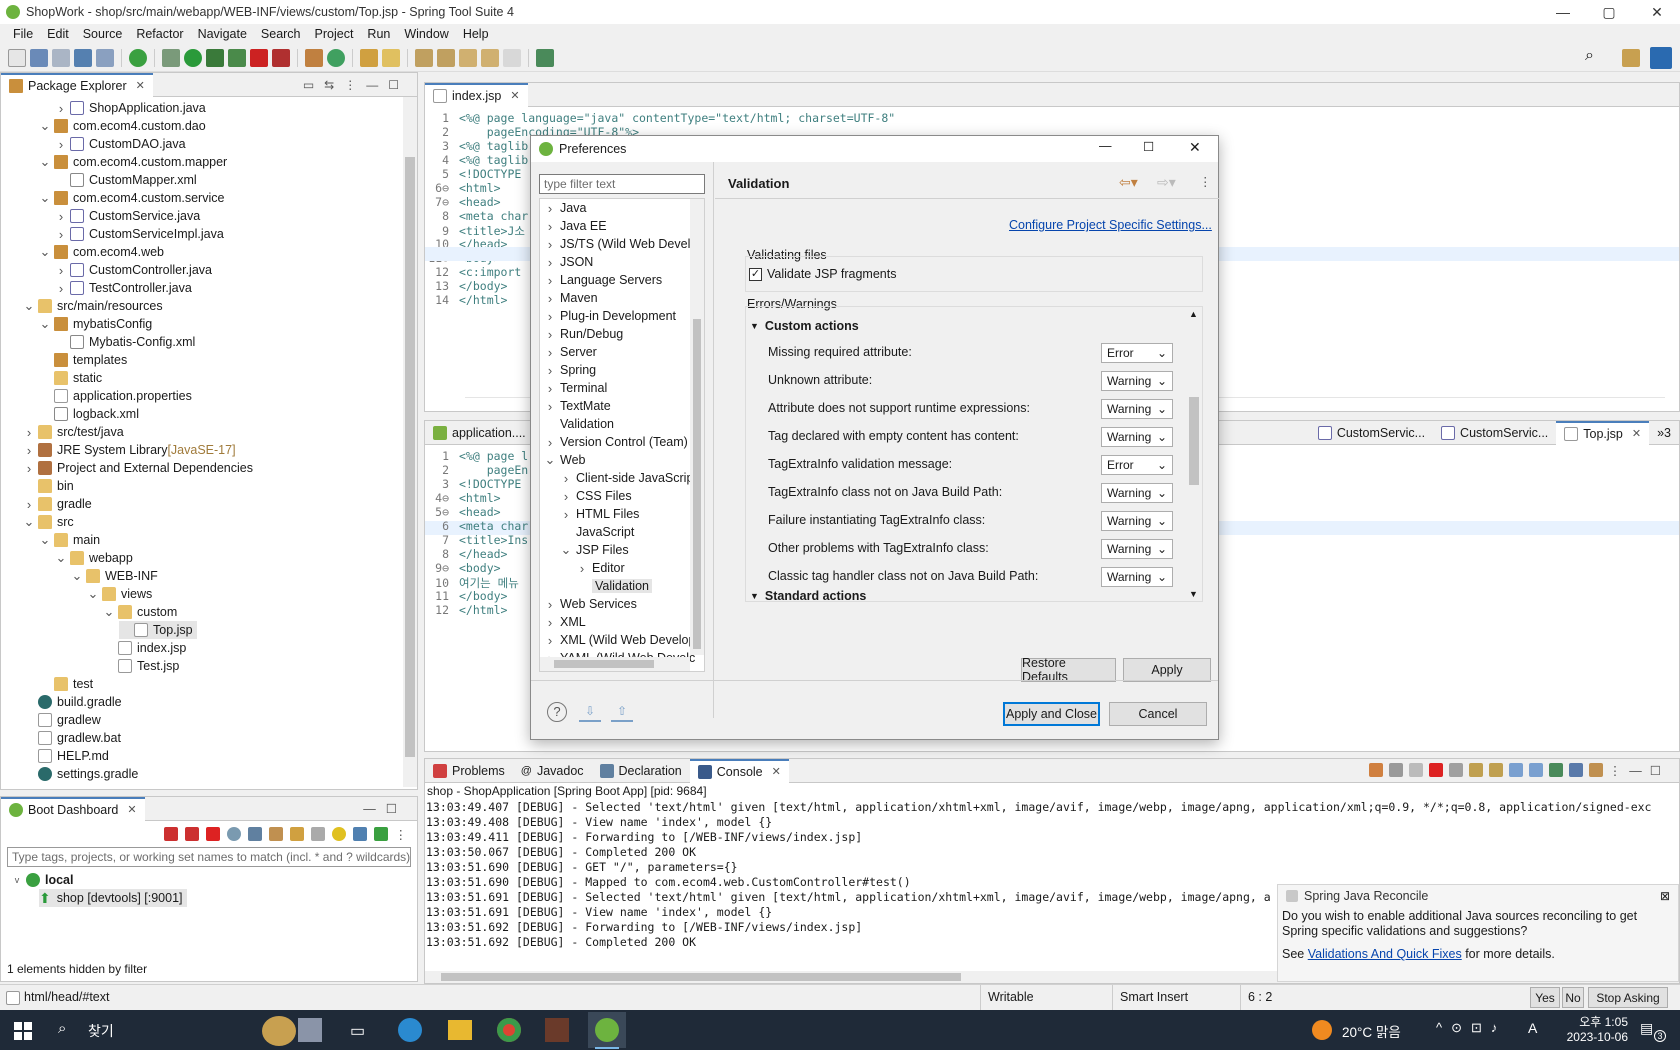 The height and width of the screenshot is (1050, 1680). What do you see at coordinates (1475, 770) in the screenshot?
I see `scroll-lock-icon` at bounding box center [1475, 770].